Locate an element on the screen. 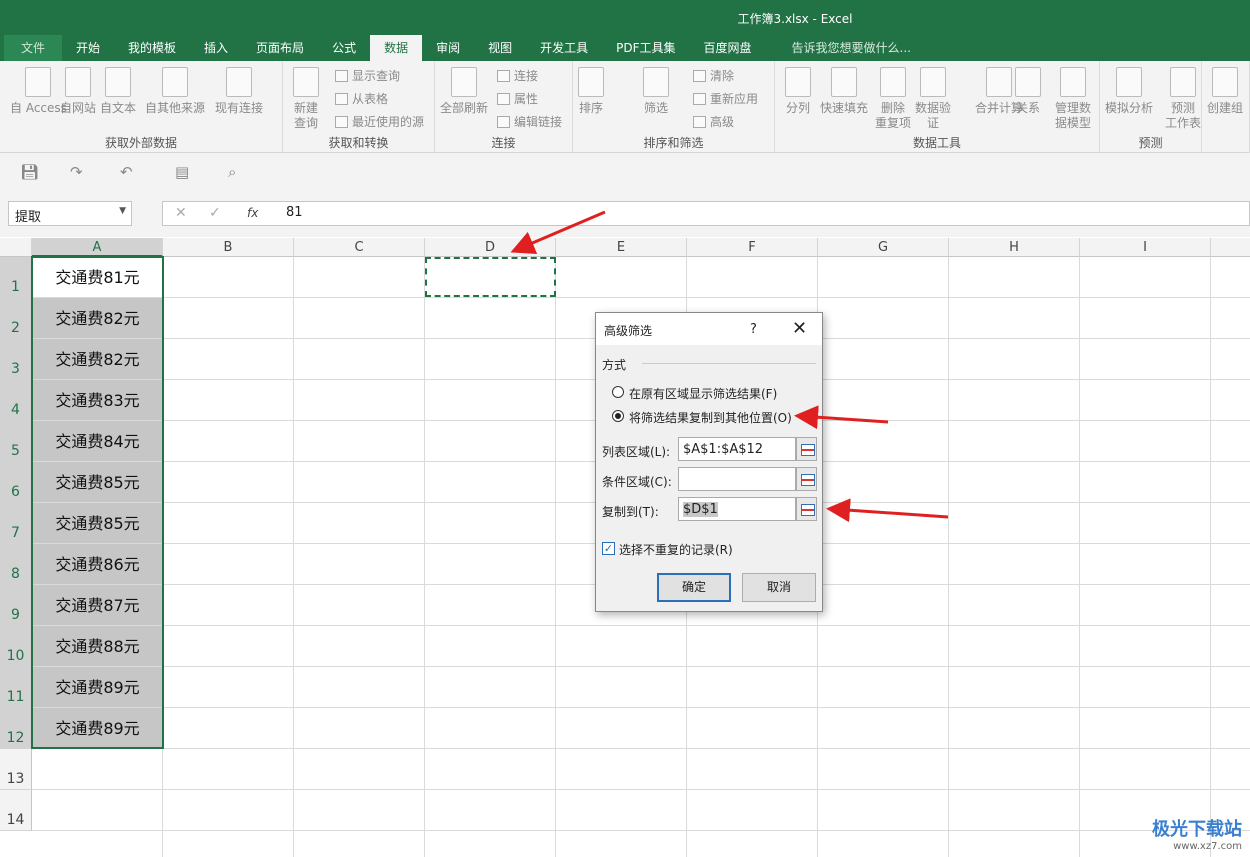 This screenshot has width=1250, height=857. redo-icon: ↷ is located at coordinates (76, 172).